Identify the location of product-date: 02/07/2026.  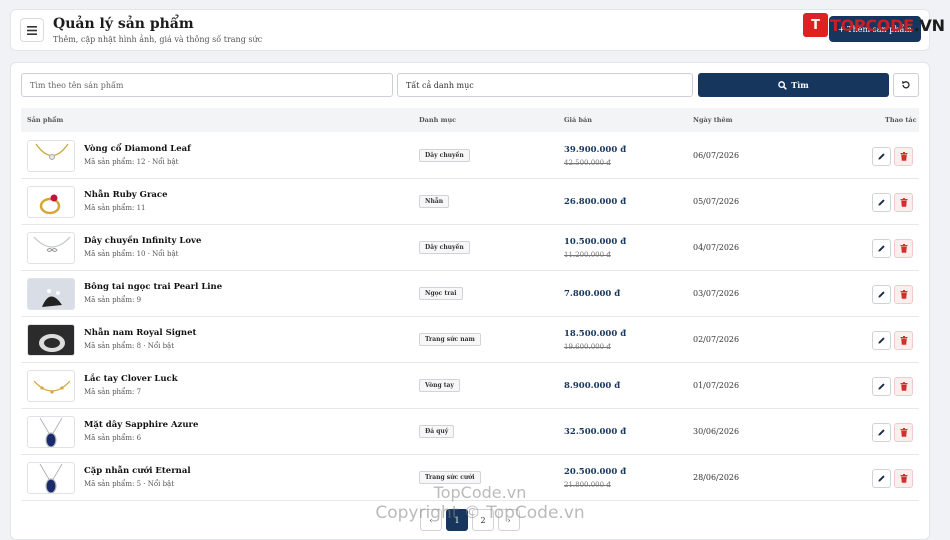
(716, 339).